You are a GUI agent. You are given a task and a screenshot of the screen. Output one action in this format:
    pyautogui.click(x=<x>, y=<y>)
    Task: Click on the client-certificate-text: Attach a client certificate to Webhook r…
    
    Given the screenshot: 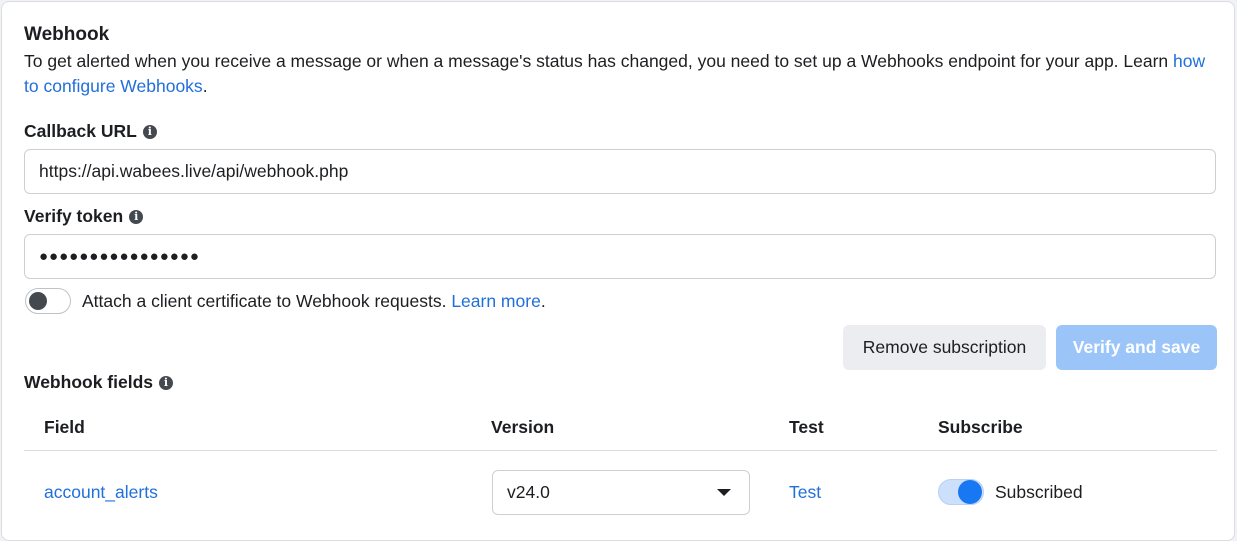 What is the action you would take?
    pyautogui.click(x=314, y=301)
    